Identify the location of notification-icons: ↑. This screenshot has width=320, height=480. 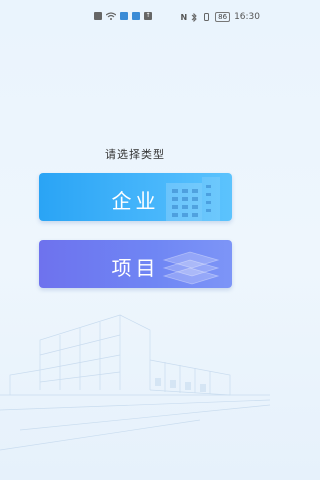
(123, 16).